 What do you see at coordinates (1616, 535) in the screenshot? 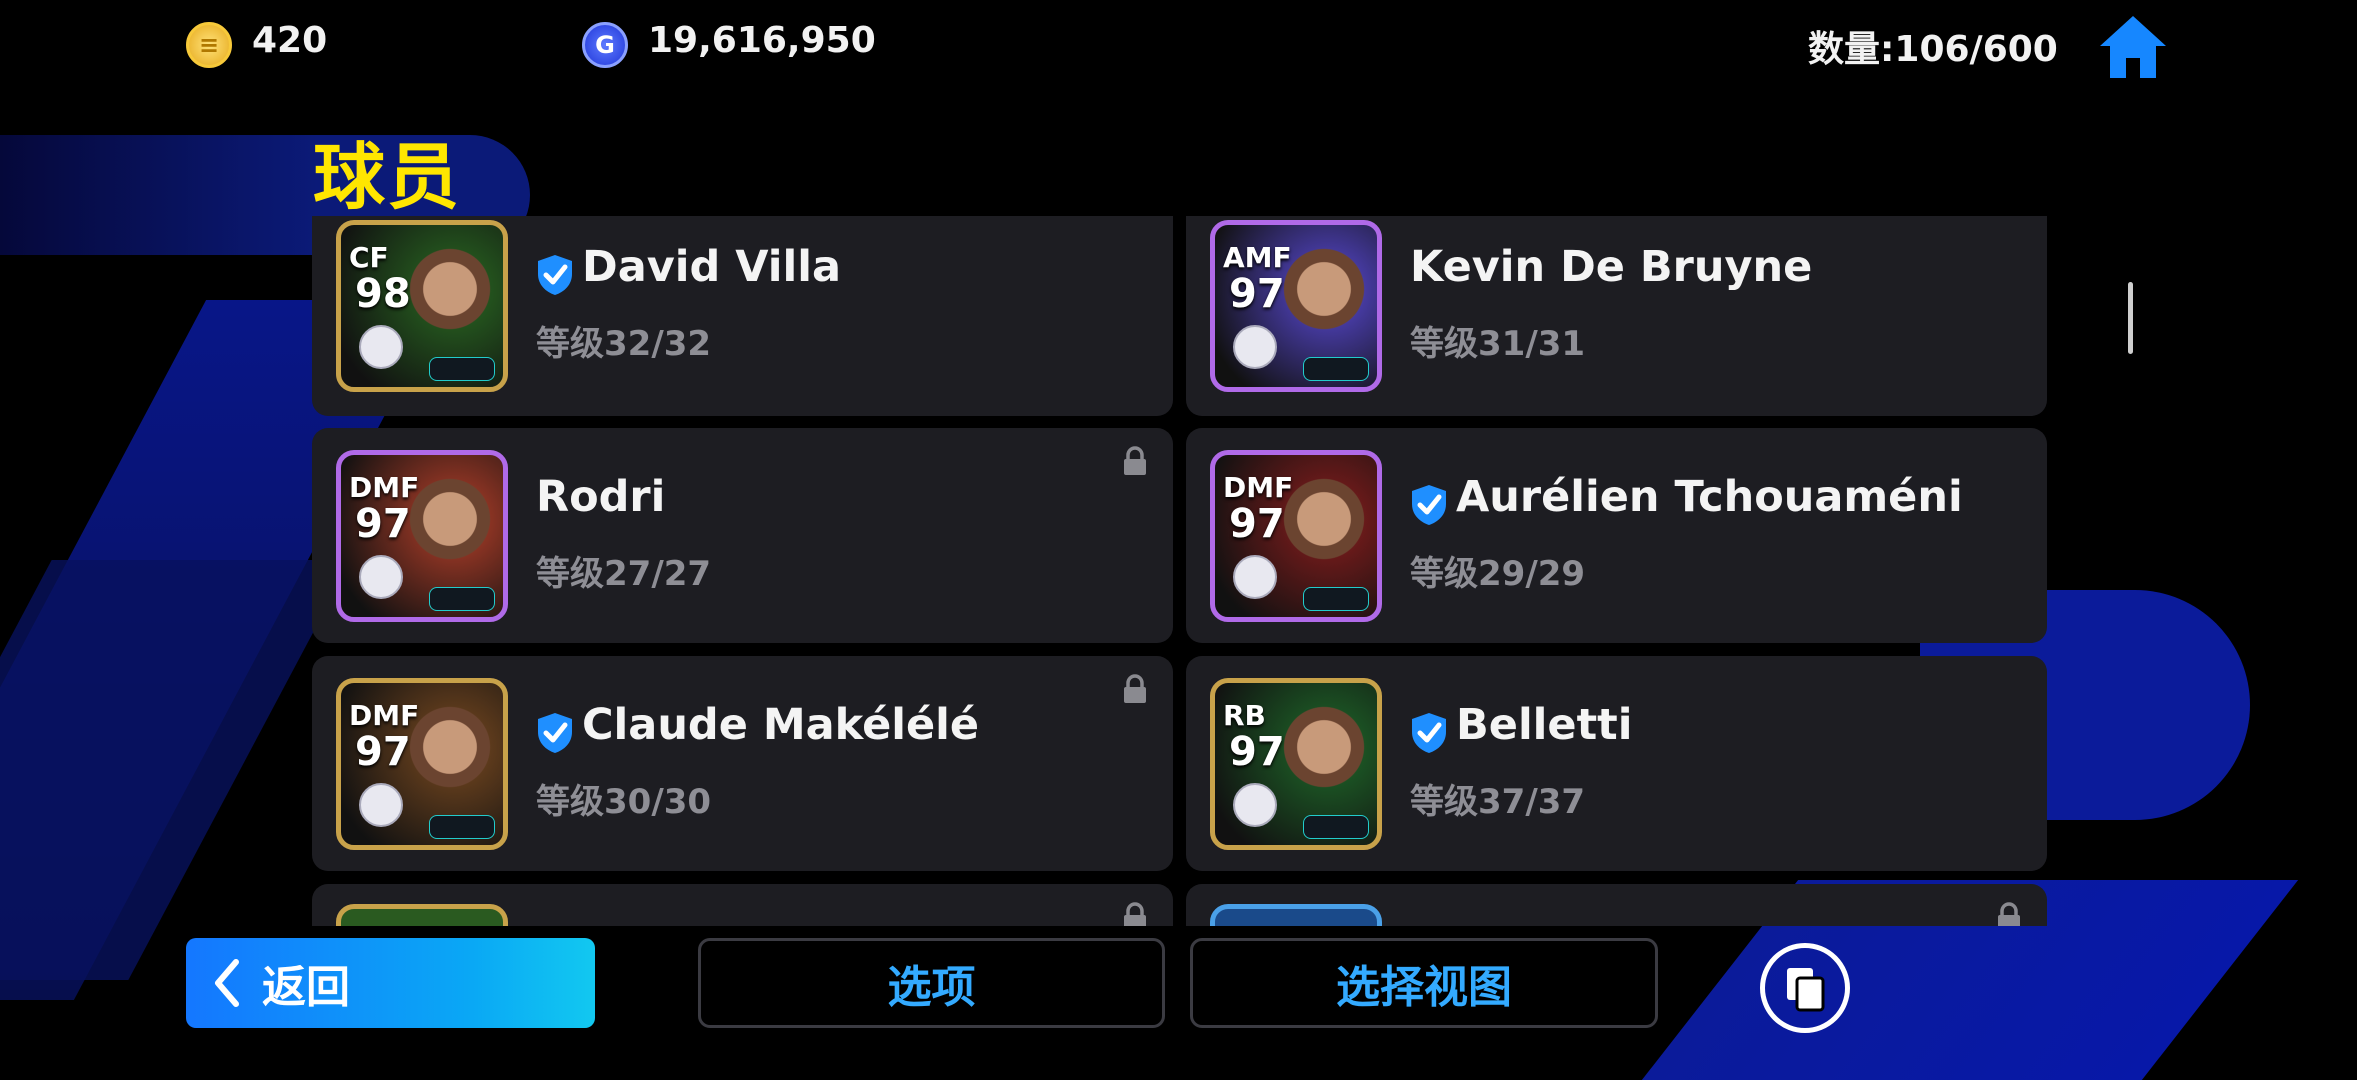
I see `player-card: DMF 97 Aurélien Tchouaméni 等级29/29` at bounding box center [1616, 535].